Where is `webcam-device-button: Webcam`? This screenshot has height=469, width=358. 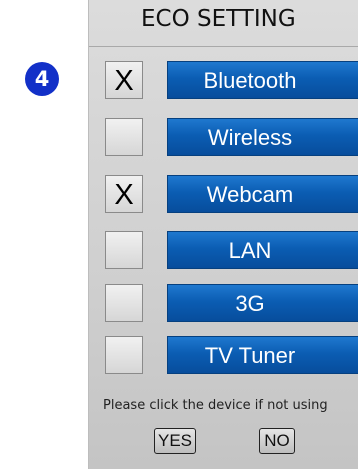
webcam-device-button: Webcam is located at coordinates (262, 194).